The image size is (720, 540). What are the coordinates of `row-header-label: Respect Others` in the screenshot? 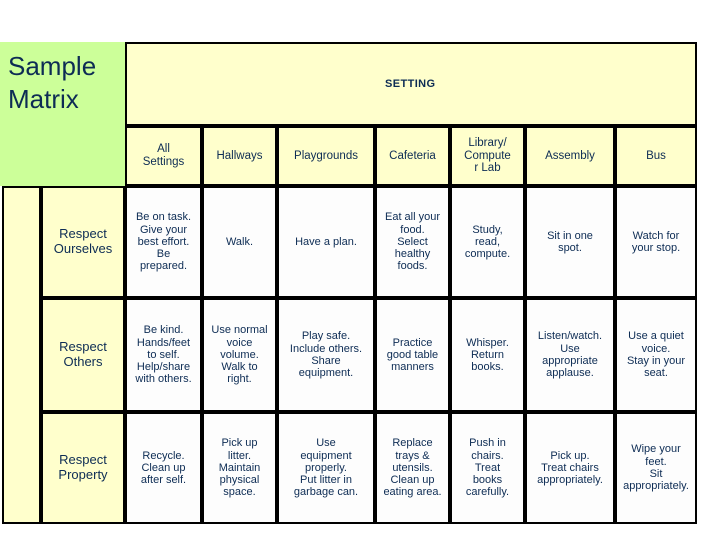 It's located at (83, 354).